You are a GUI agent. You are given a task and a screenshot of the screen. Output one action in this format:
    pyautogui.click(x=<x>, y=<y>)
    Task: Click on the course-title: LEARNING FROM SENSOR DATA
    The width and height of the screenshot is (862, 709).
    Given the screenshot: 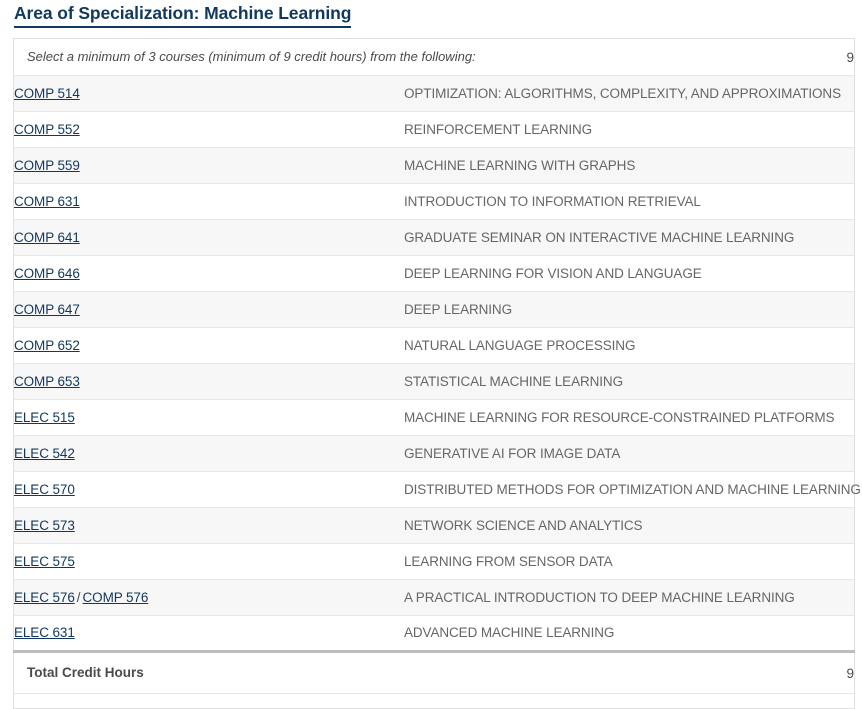 What is the action you would take?
    pyautogui.click(x=508, y=561)
    